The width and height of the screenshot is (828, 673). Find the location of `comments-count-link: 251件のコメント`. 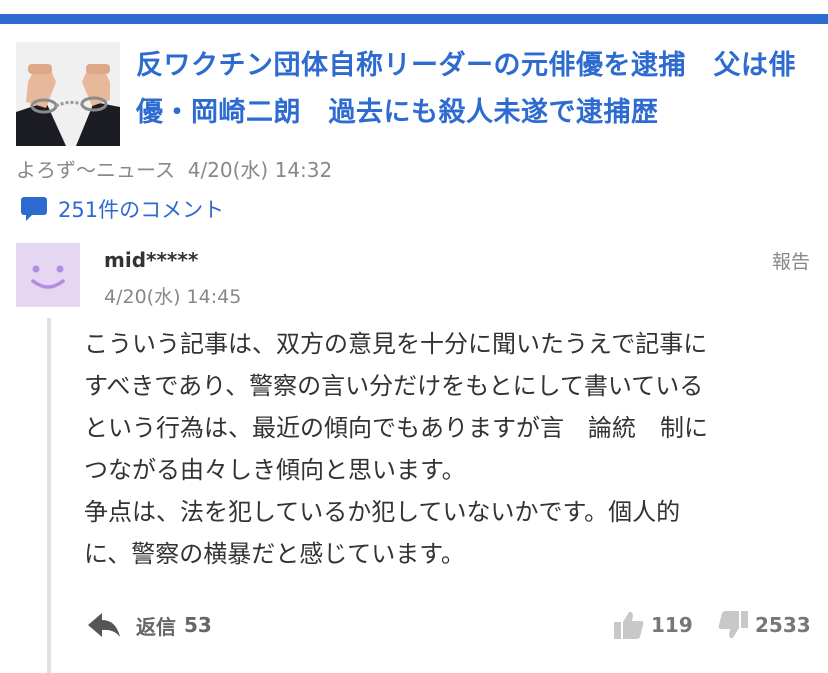

comments-count-link: 251件のコメント is located at coordinates (122, 209).